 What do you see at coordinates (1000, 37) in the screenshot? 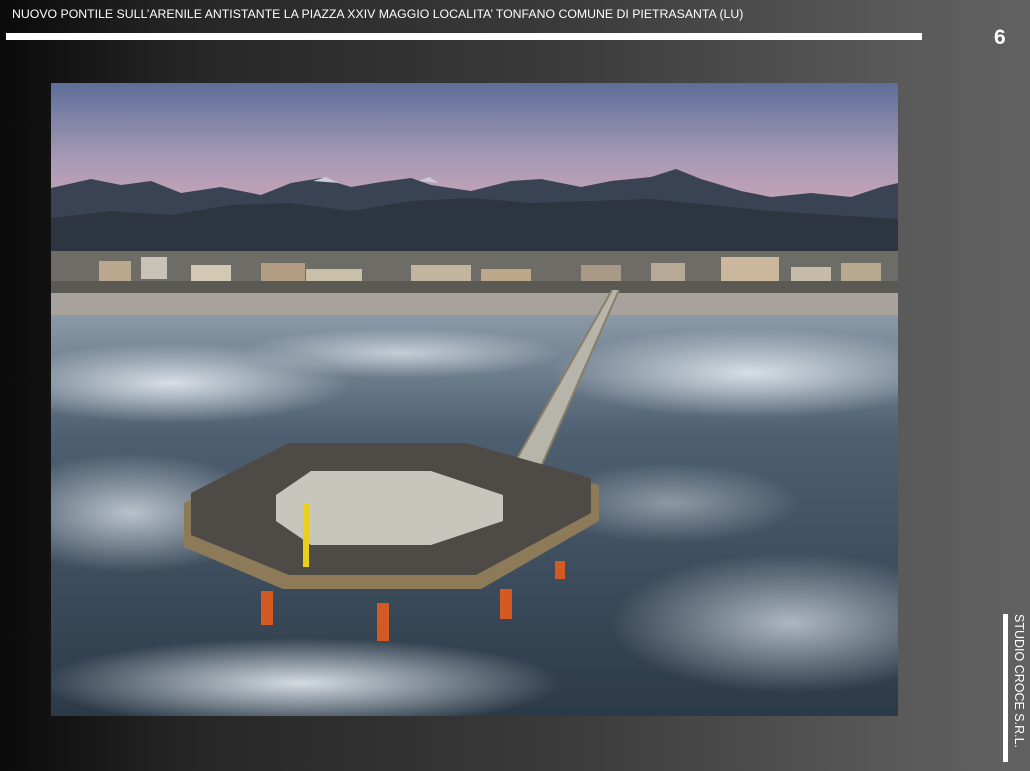
I see `page-number: 6` at bounding box center [1000, 37].